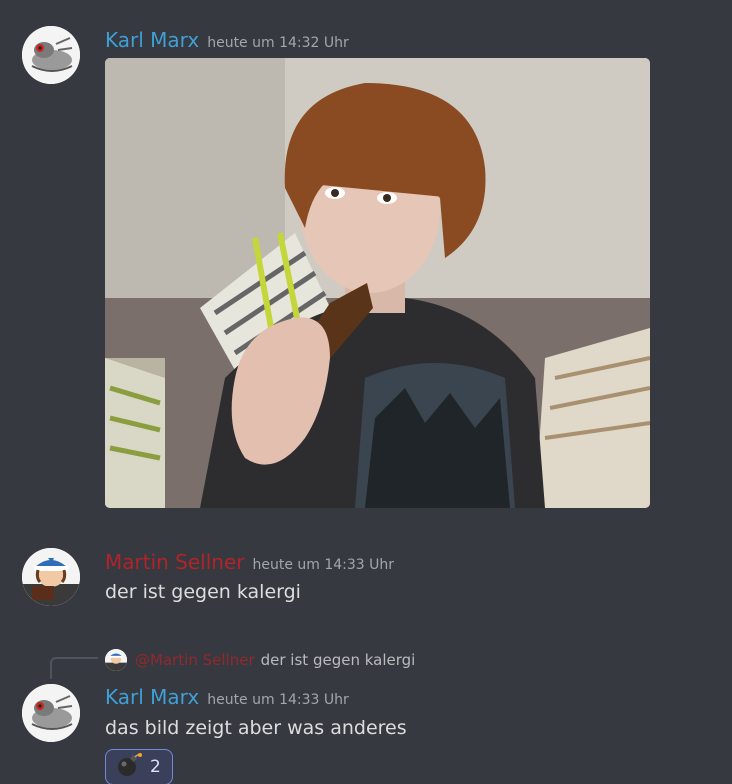 This screenshot has width=732, height=784. What do you see at coordinates (256, 728) in the screenshot?
I see `message-text: das bild zeigt aber was anderes` at bounding box center [256, 728].